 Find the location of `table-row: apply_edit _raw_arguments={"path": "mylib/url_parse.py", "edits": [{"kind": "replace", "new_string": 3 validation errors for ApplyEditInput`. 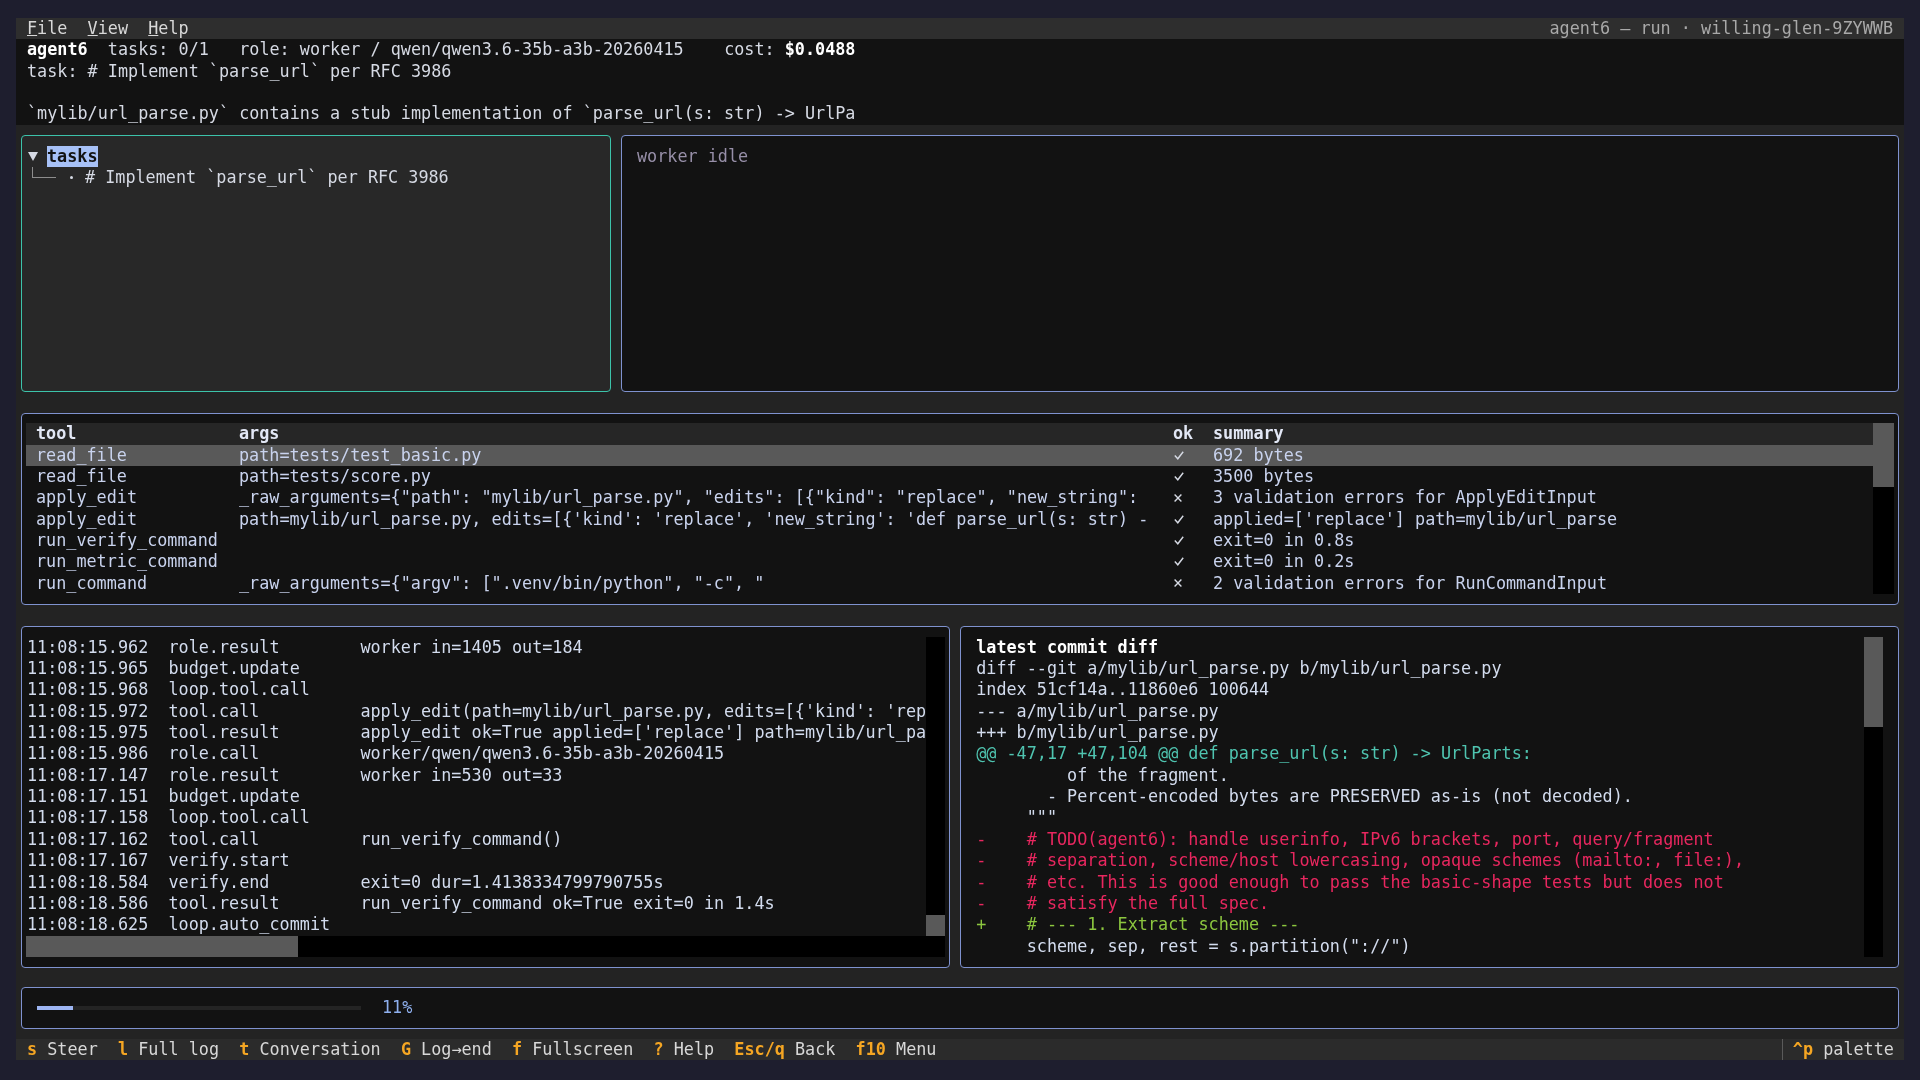

table-row: apply_edit _raw_arguments={"path": "mylib/url_parse.py", "edits": [{"kind": "replace", "new_string": 3 validation errors for ApplyEditInput is located at coordinates (949, 498).